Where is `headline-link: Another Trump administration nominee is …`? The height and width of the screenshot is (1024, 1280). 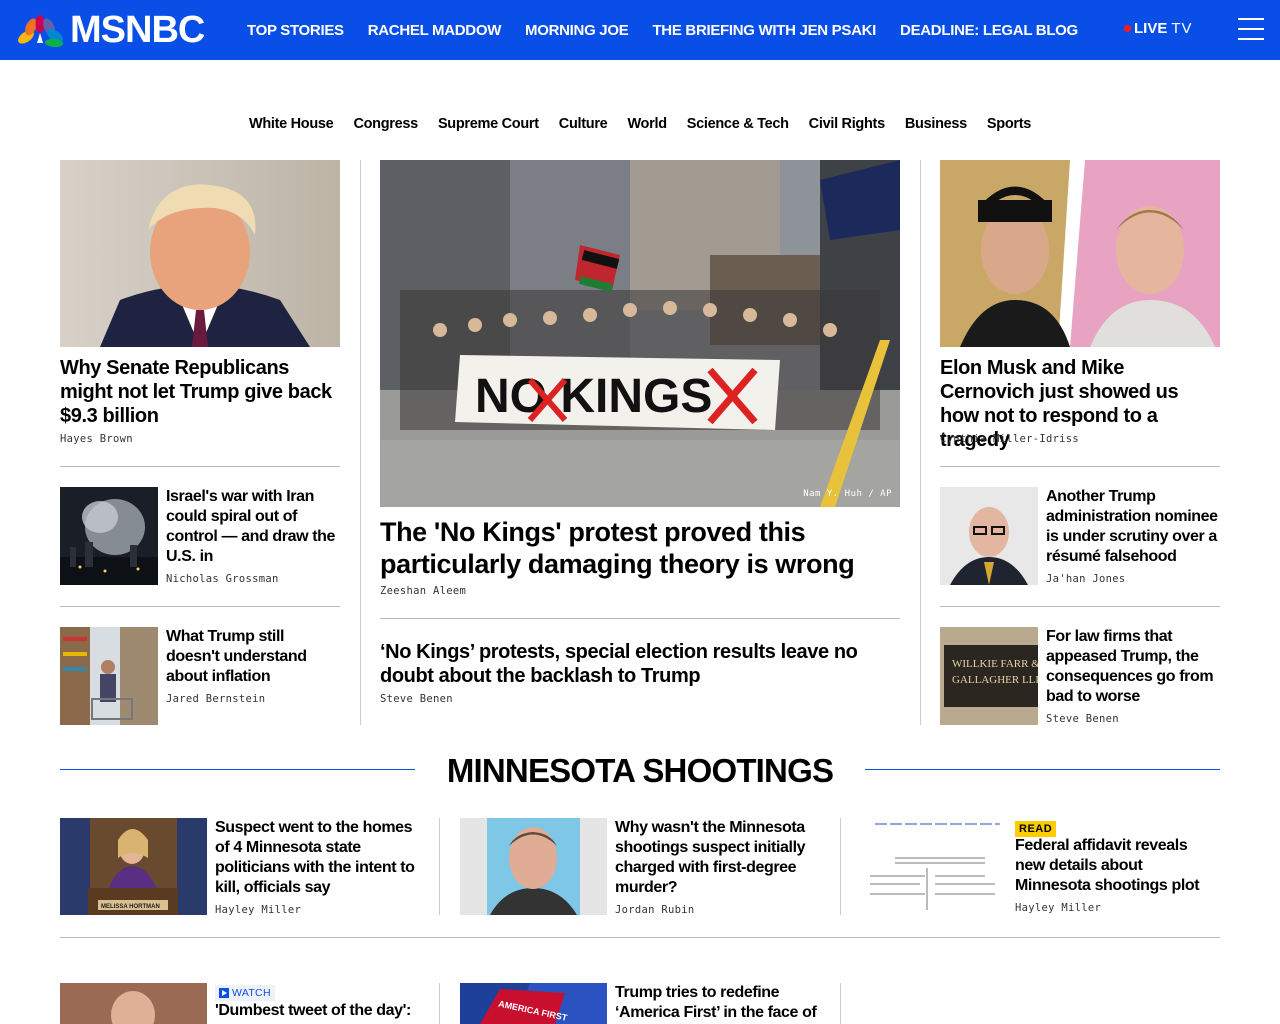
headline-link: Another Trump administration nominee is … is located at coordinates (1133, 527).